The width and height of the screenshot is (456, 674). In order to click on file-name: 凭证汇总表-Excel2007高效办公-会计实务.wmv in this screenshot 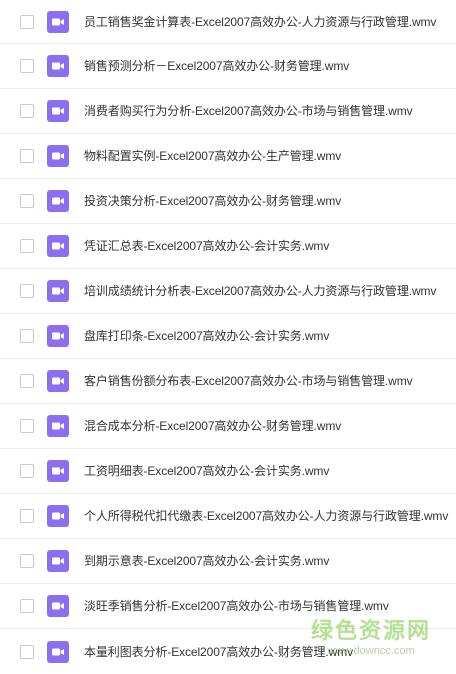, I will do `click(206, 246)`.